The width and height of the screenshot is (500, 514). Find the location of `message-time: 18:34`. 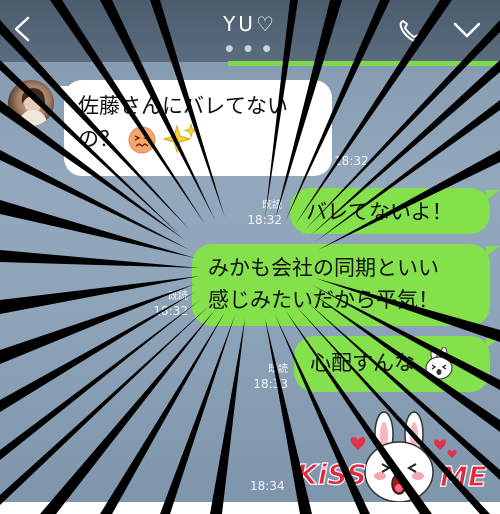

message-time: 18:34 is located at coordinates (267, 486).